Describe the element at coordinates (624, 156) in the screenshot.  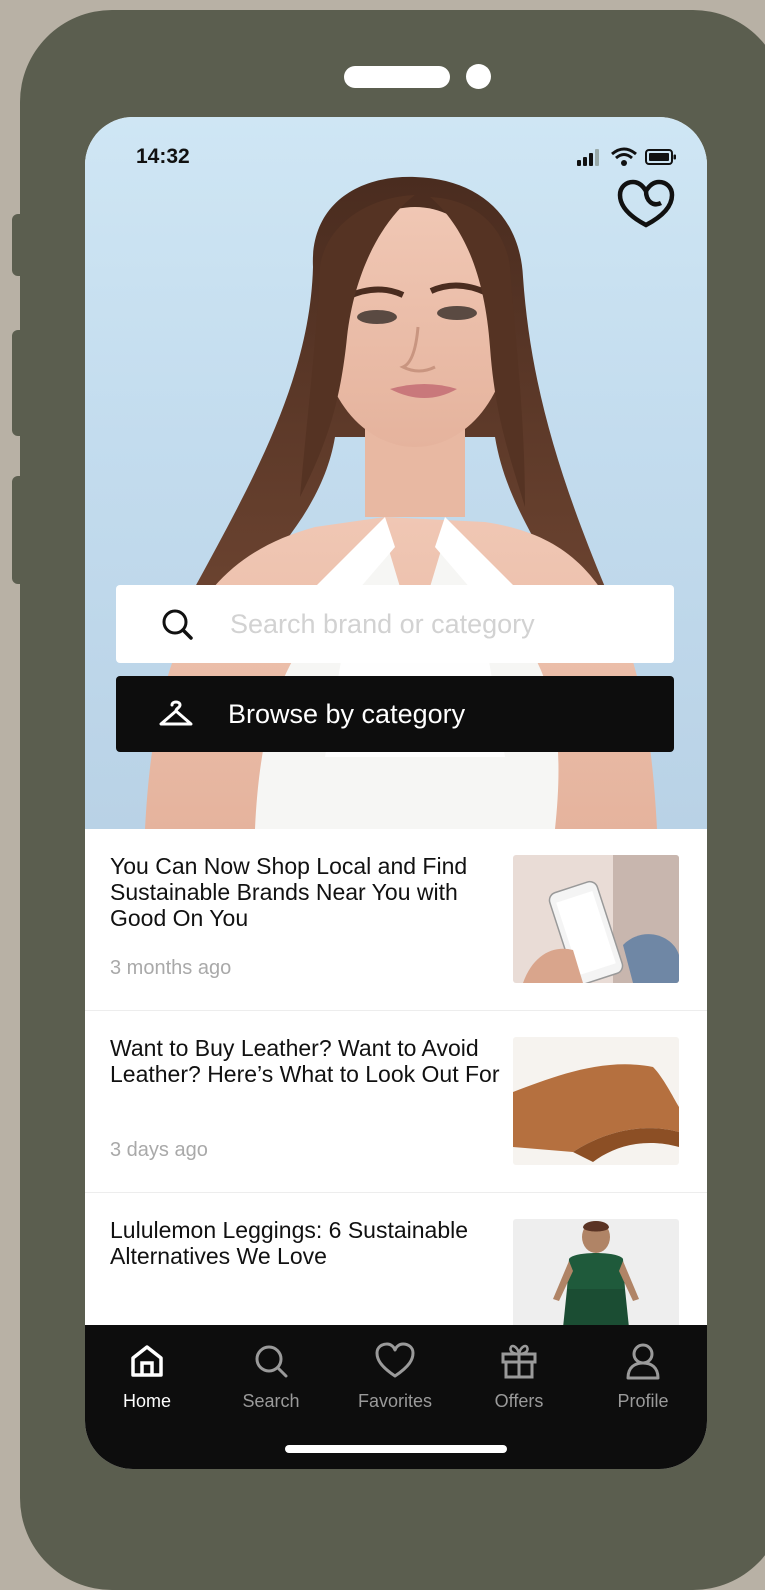
I see `wifi-icon` at that location.